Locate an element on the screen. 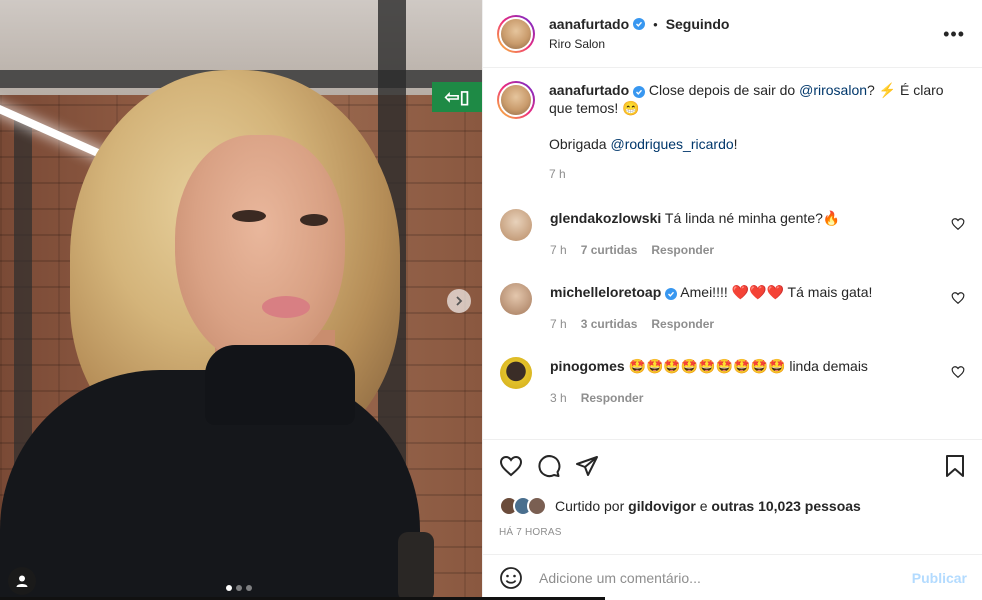 This screenshot has height=600, width=982. author-avatar is located at coordinates (516, 33).